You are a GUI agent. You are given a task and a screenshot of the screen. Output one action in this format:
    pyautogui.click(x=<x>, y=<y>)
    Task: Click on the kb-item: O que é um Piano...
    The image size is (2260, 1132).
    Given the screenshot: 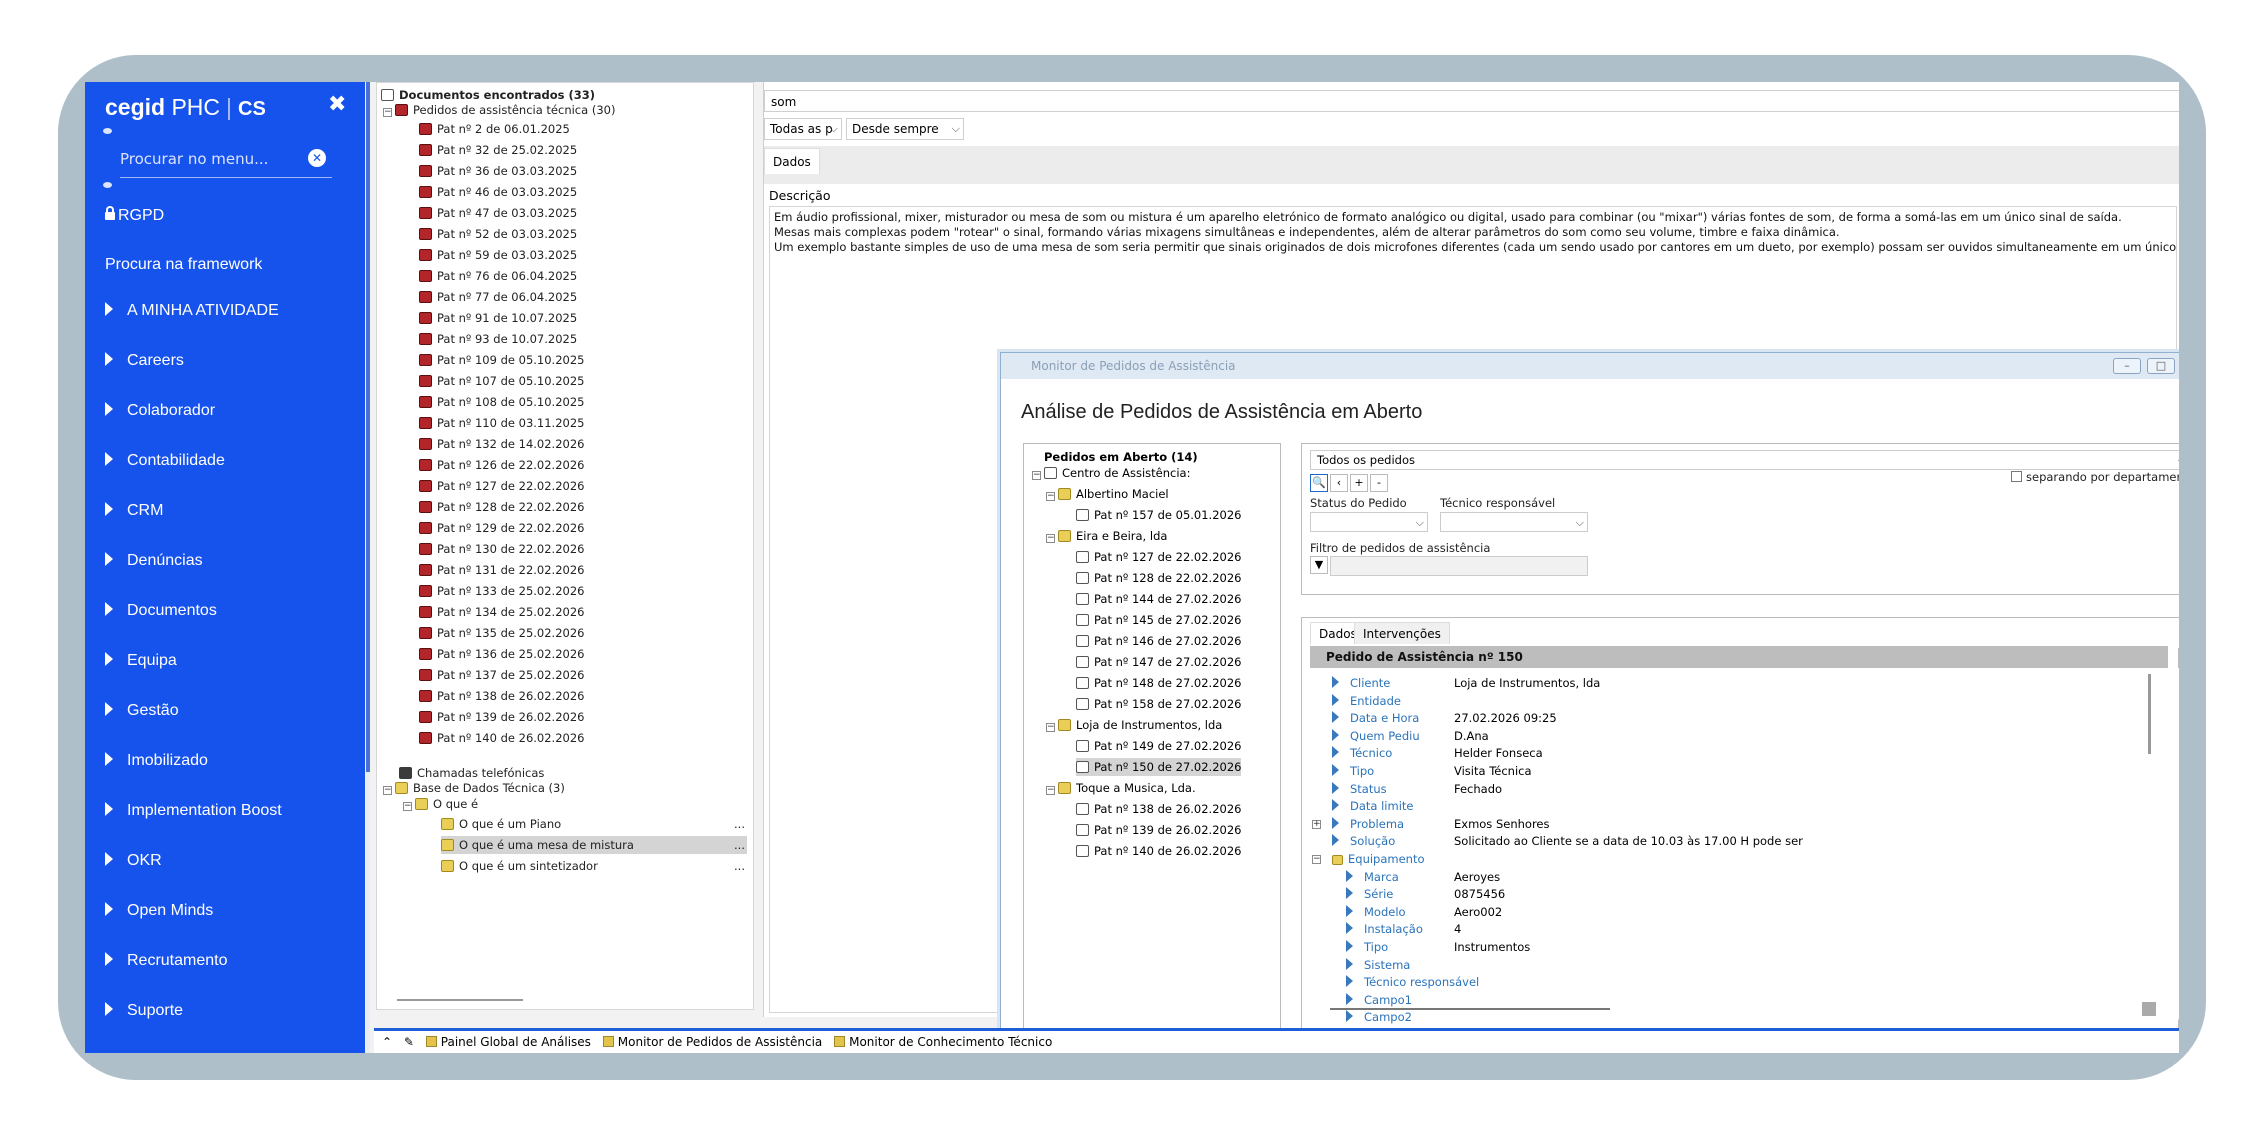 What is the action you would take?
    pyautogui.click(x=594, y=824)
    